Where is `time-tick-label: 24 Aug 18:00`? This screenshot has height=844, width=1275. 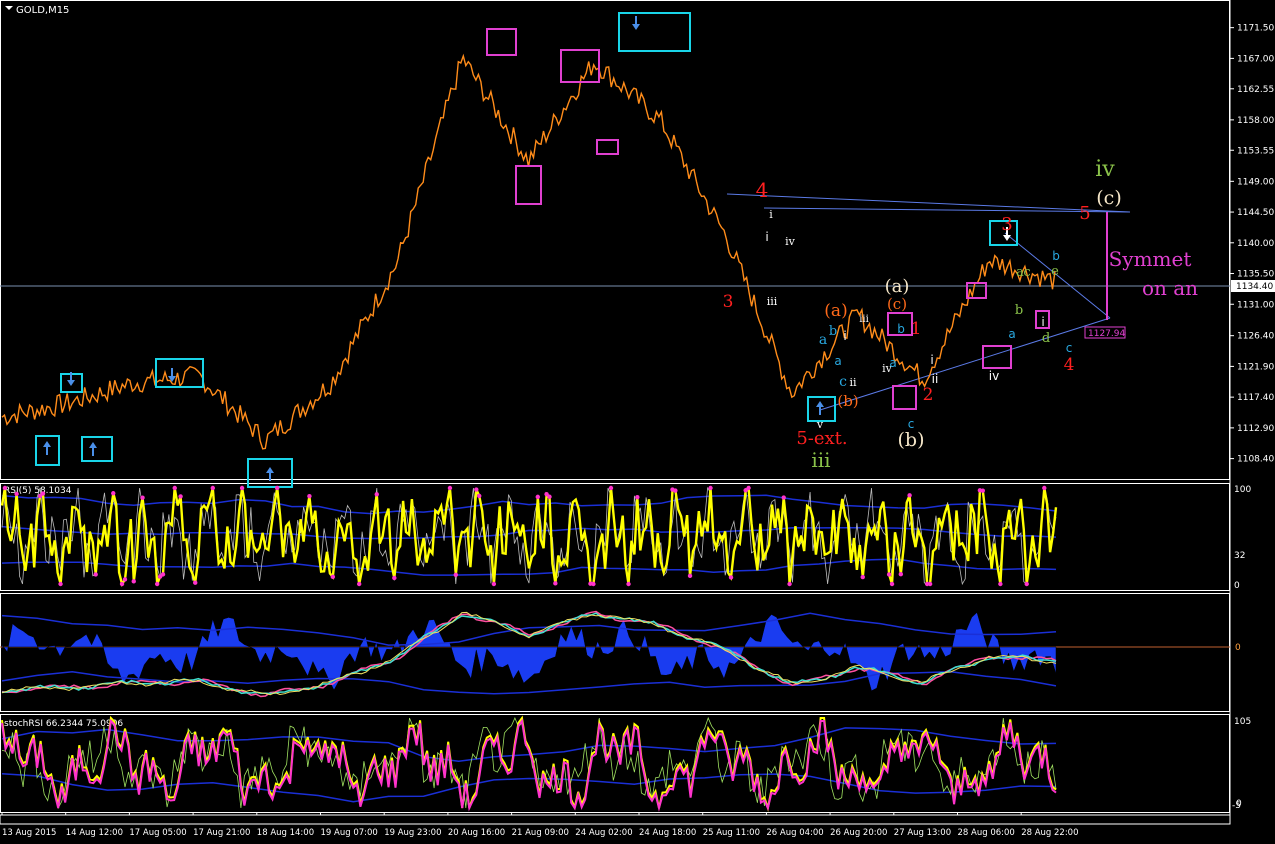
time-tick-label: 24 Aug 18:00 is located at coordinates (667, 833).